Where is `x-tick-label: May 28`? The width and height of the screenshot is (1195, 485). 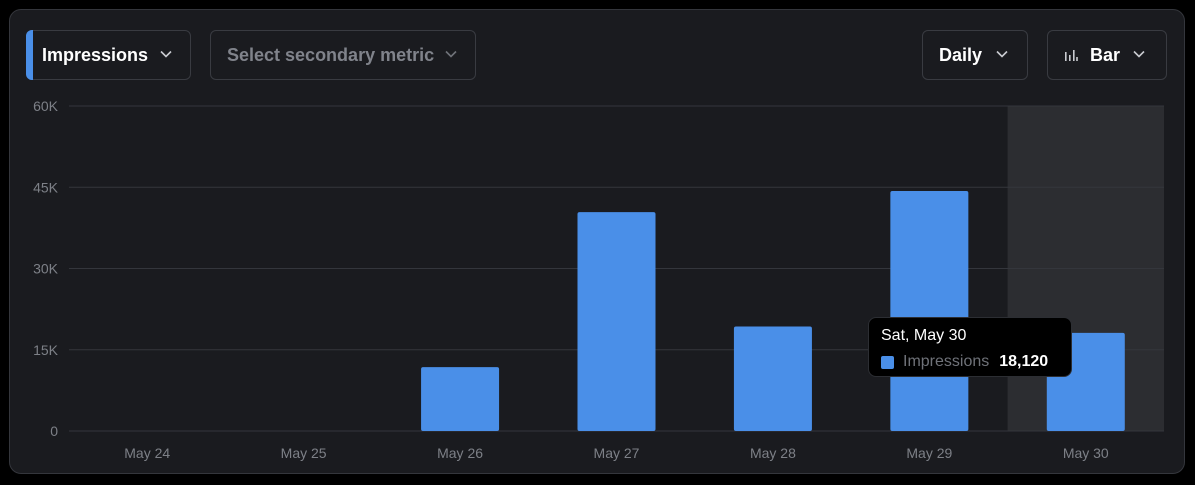
x-tick-label: May 28 is located at coordinates (773, 453).